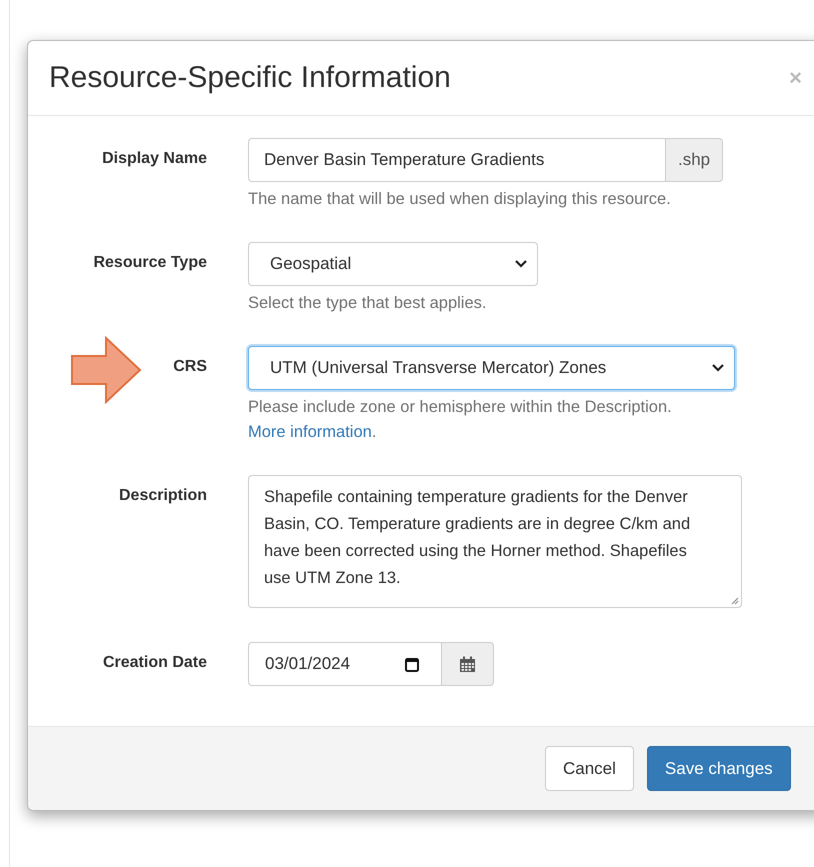  I want to click on help-text: Select the type that best applies., so click(368, 303).